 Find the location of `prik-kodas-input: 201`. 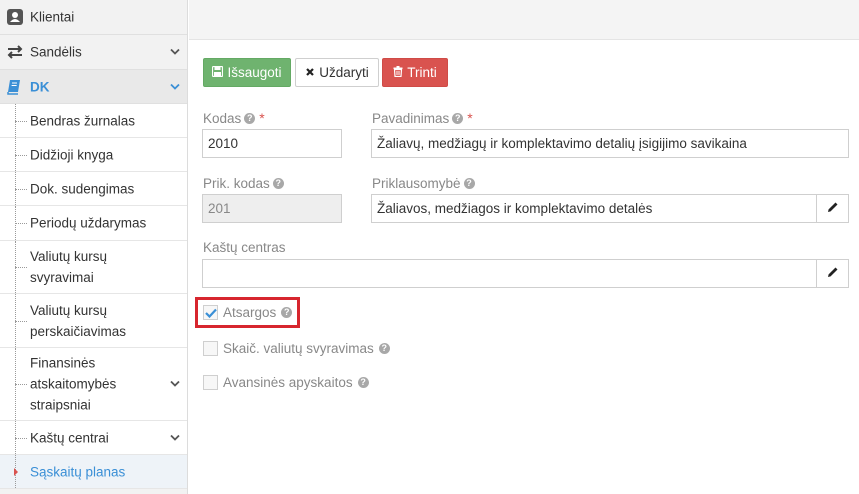

prik-kodas-input: 201 is located at coordinates (272, 208).